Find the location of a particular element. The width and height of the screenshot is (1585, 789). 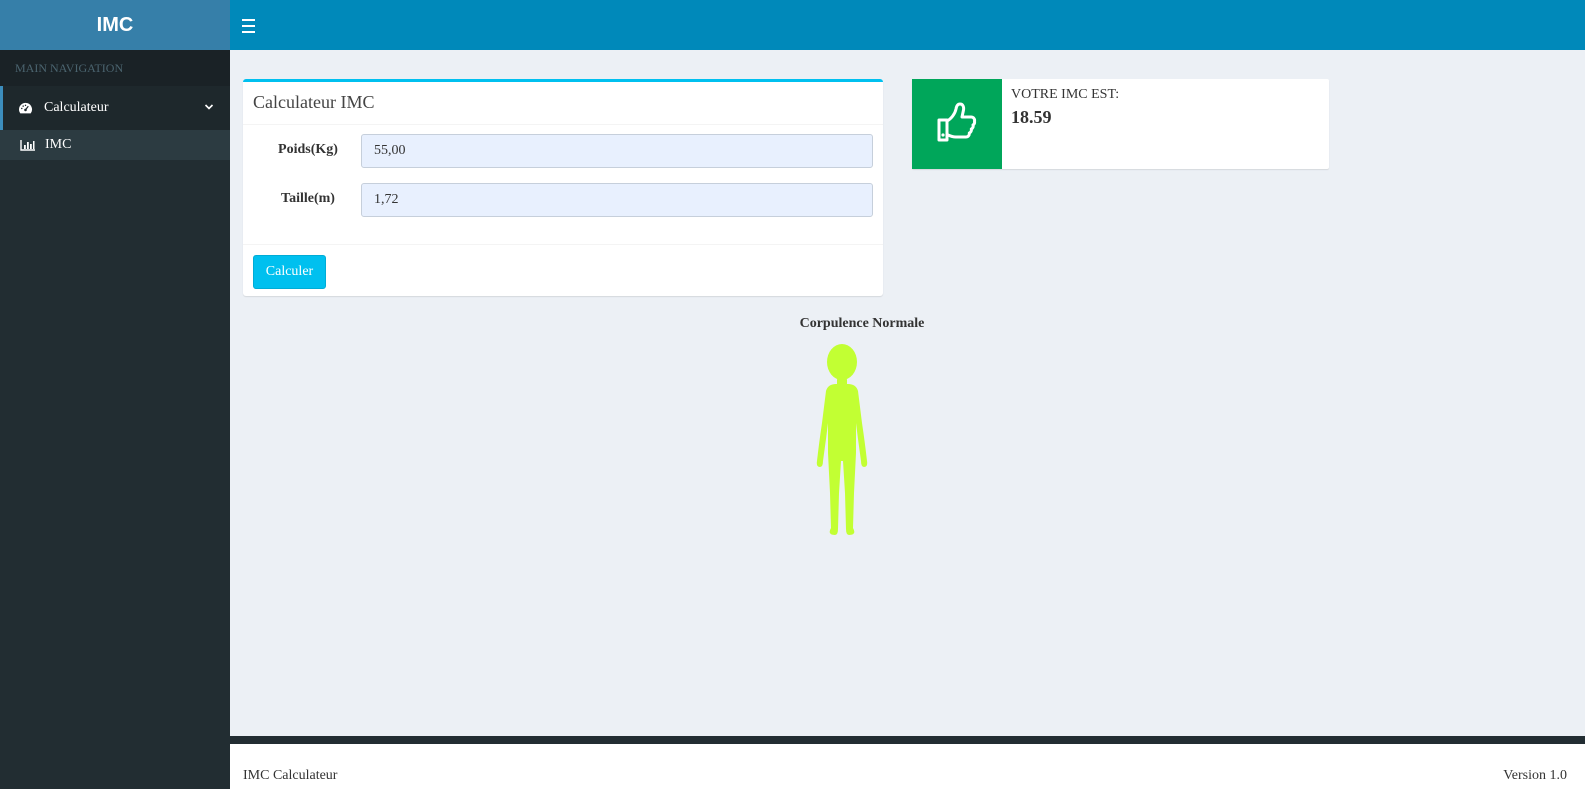

sidebar: IMC MAIN NAVIGATION Calculateur IMC is located at coordinates (115, 394).